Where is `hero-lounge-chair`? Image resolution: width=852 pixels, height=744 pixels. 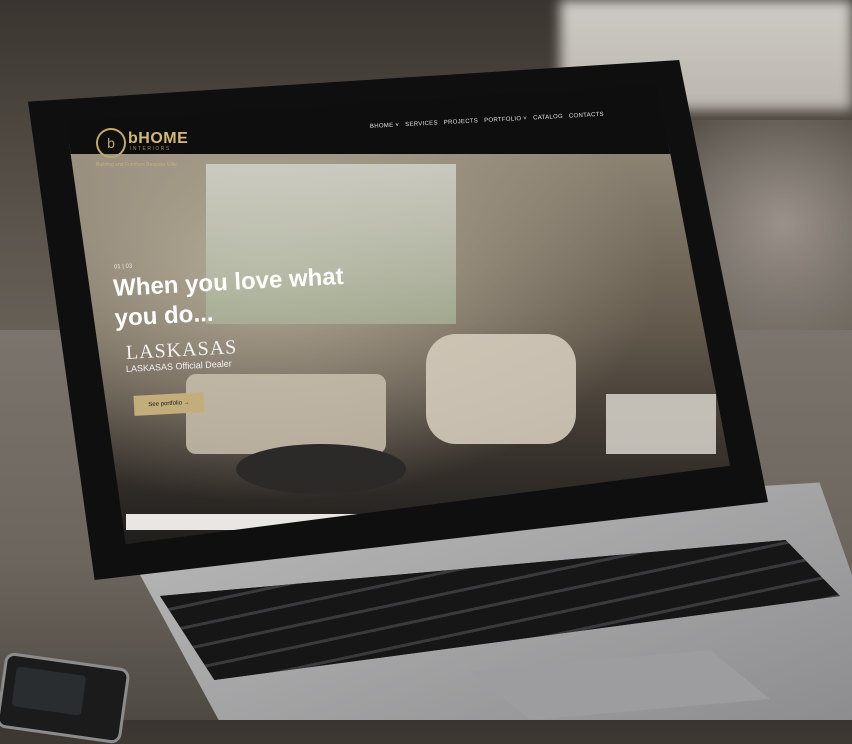 hero-lounge-chair is located at coordinates (501, 389).